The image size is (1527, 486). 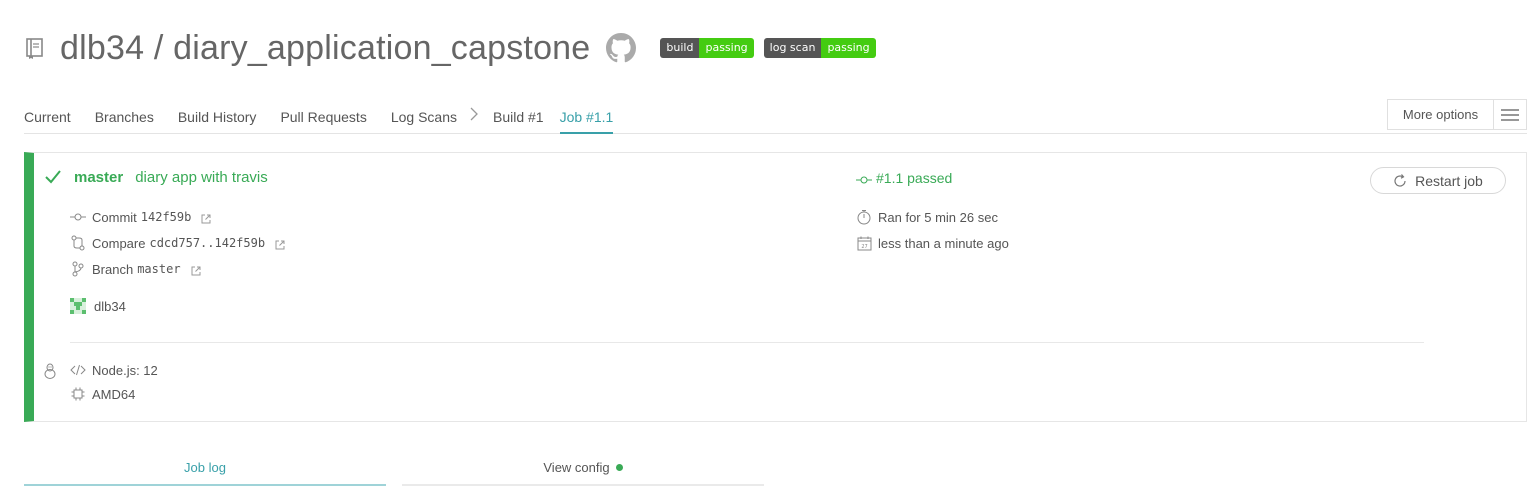 I want to click on tab-build: Build #1, so click(x=518, y=117).